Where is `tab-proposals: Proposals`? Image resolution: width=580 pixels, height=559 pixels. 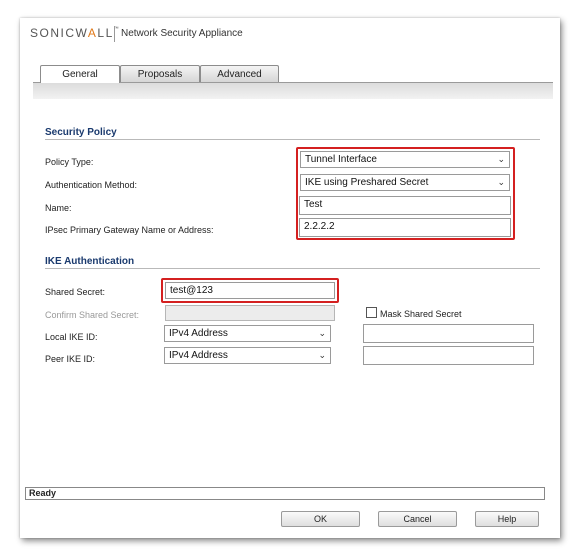 tab-proposals: Proposals is located at coordinates (160, 73).